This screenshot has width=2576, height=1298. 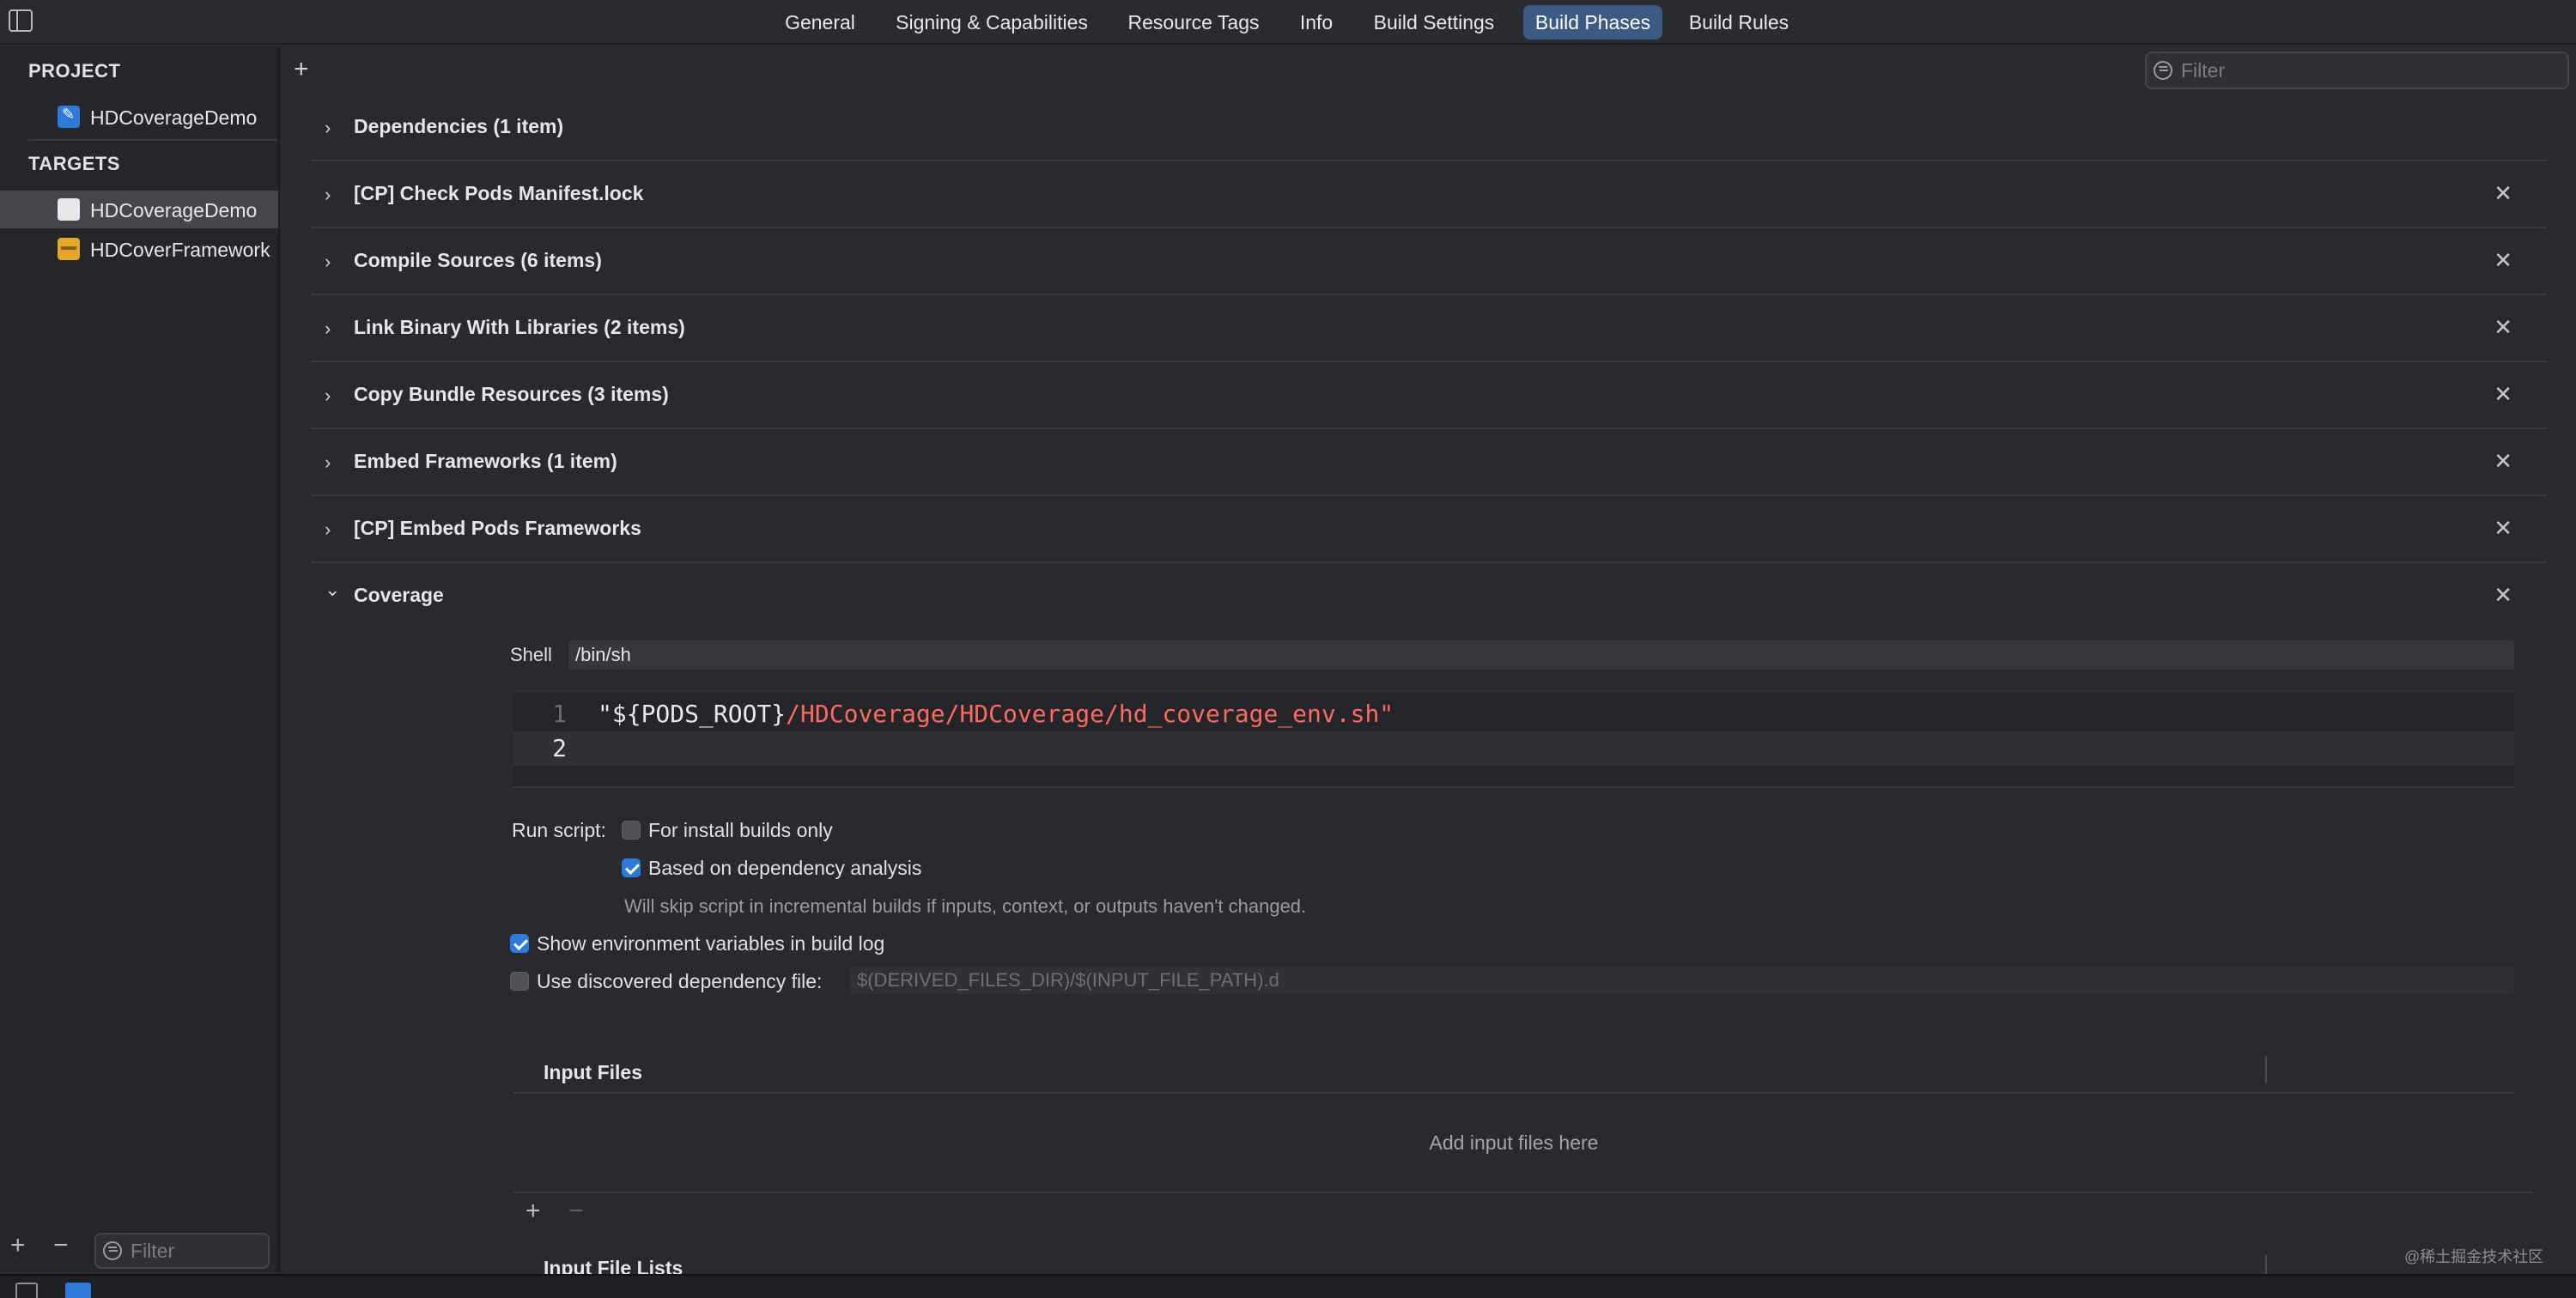 What do you see at coordinates (18, 1246) in the screenshot?
I see `add-target-button: +` at bounding box center [18, 1246].